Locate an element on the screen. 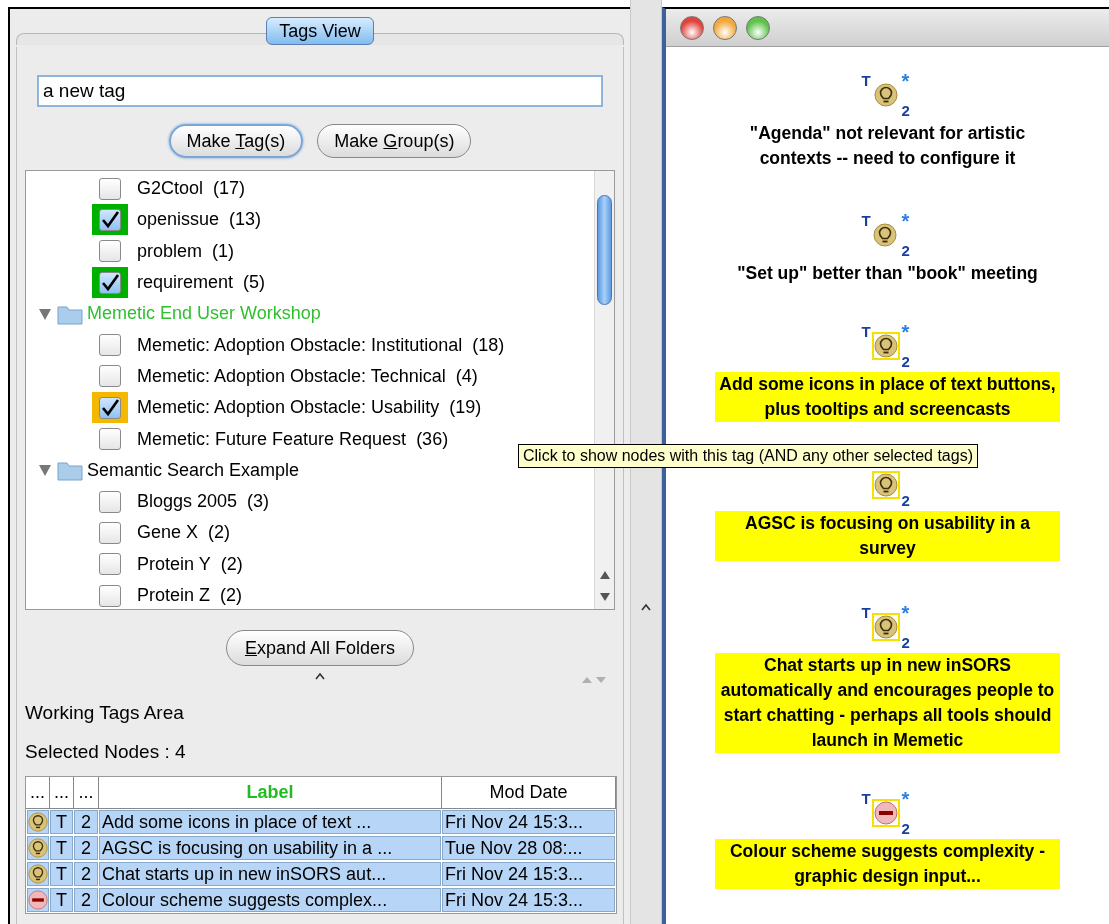 This screenshot has height=924, width=1109. node-label: "Set up" better than "book" meeting is located at coordinates (887, 273).